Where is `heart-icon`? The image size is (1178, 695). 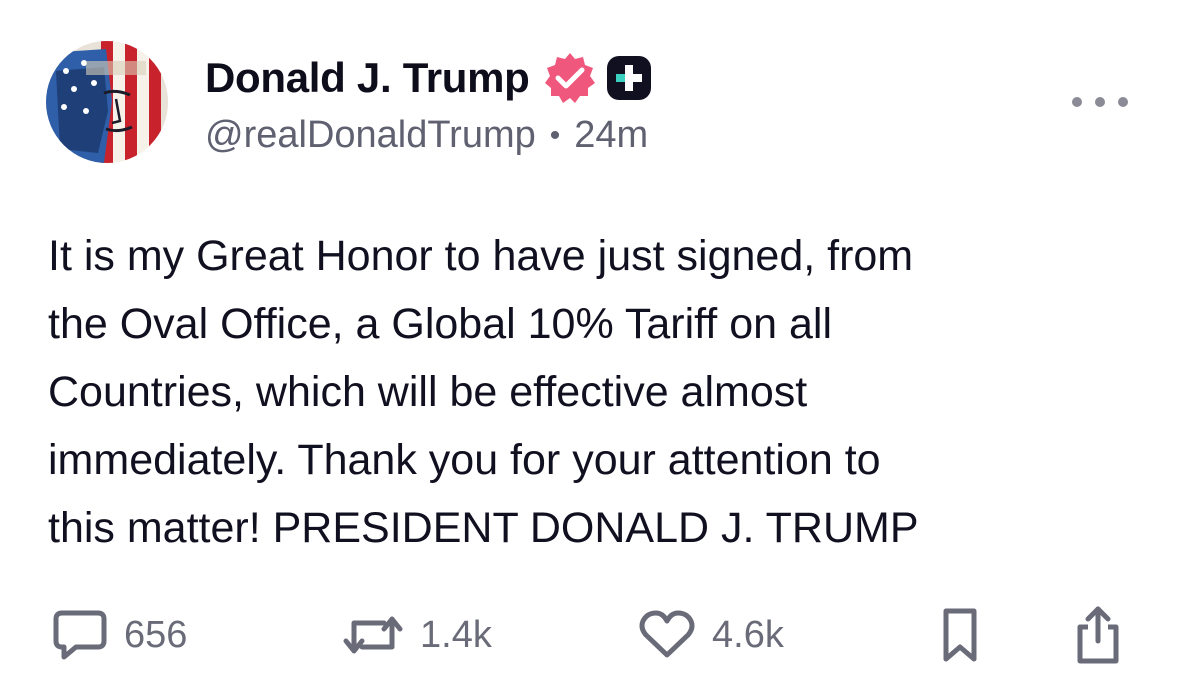
heart-icon is located at coordinates (667, 634).